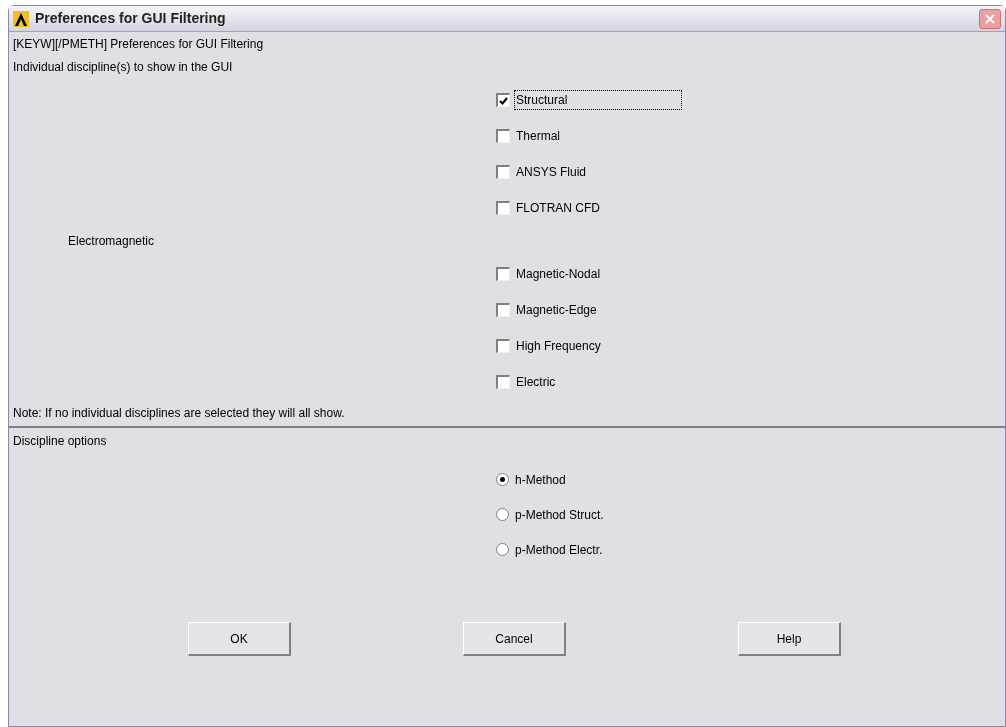  I want to click on checkbox-label: FLOTRAN CFD, so click(558, 208).